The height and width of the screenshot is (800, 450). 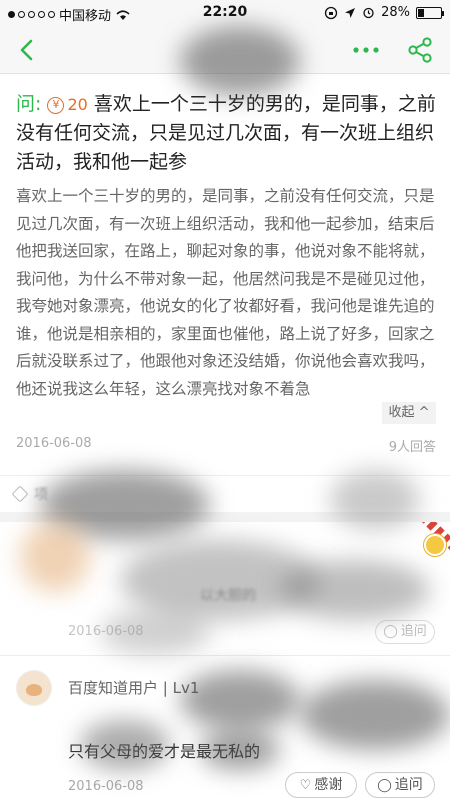 I want to click on answer-username: 百度知道用户 | Lv1, so click(x=133, y=687).